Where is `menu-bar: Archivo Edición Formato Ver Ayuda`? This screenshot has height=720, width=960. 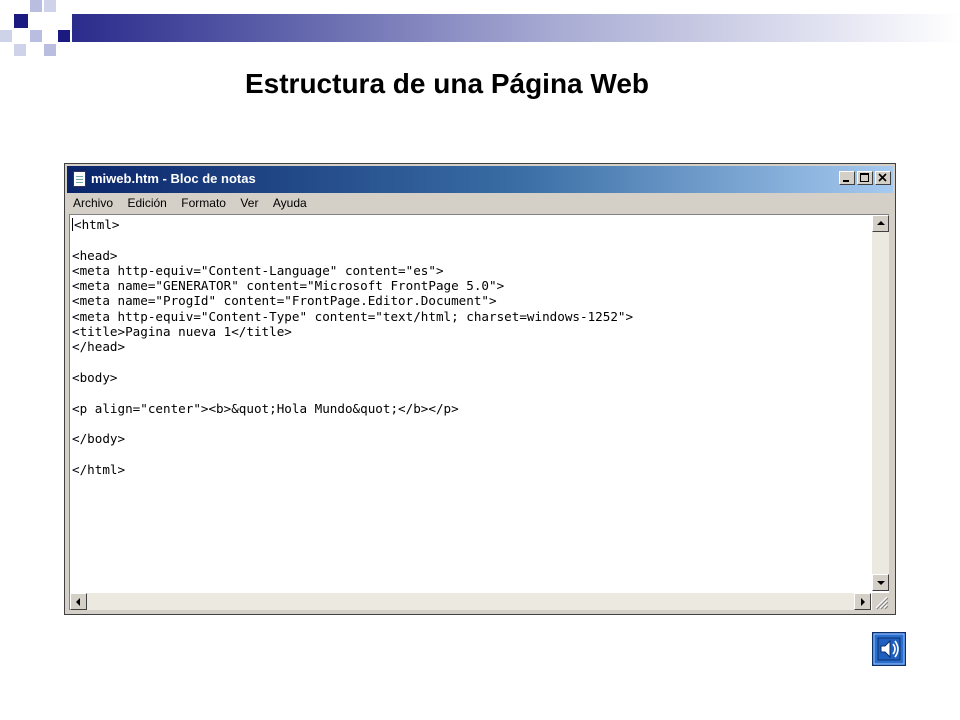 menu-bar: Archivo Edición Formato Ver Ayuda is located at coordinates (480, 203).